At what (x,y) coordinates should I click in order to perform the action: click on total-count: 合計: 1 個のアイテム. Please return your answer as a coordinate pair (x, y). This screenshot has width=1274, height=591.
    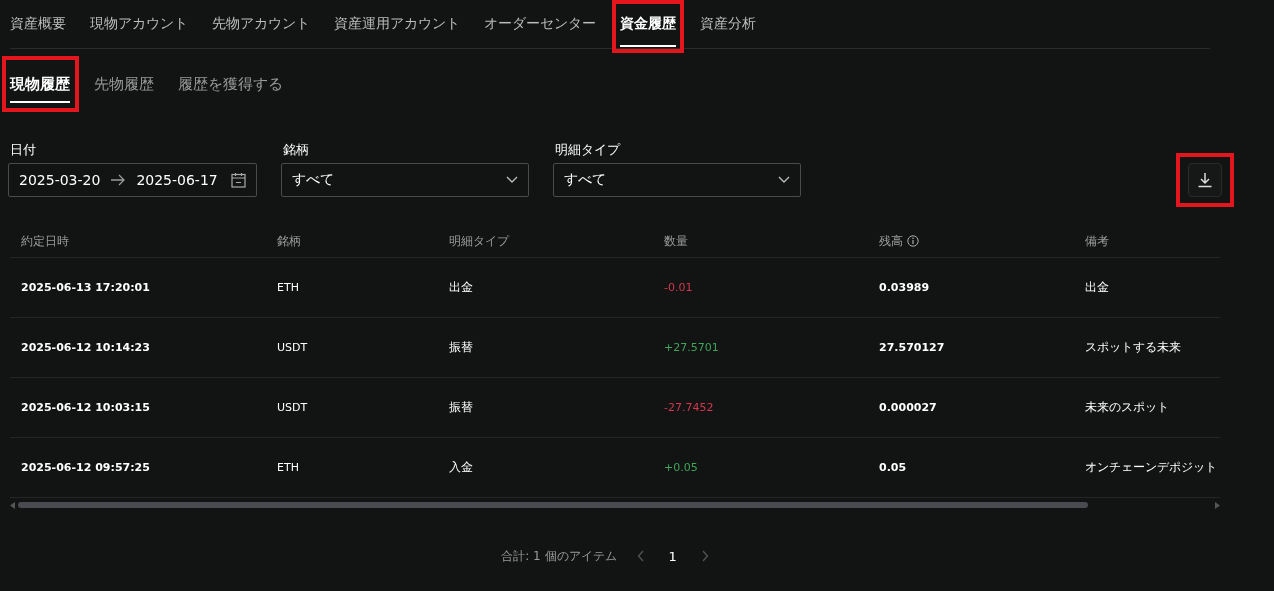
    Looking at the image, I should click on (559, 556).